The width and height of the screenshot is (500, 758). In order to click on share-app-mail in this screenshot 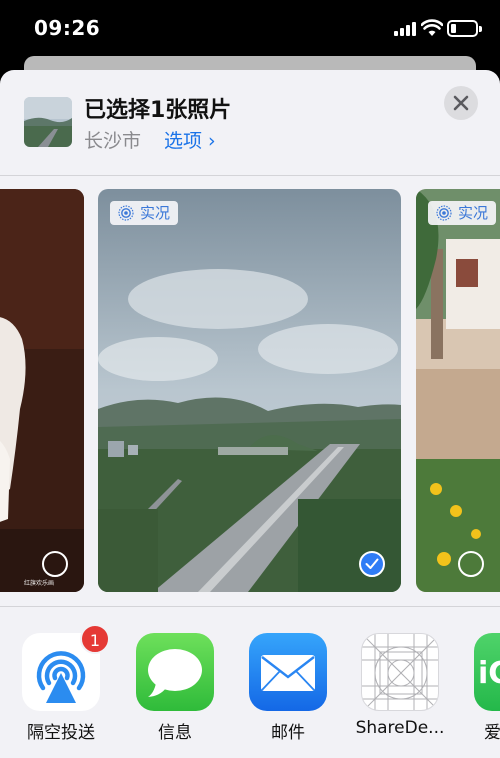, I will do `click(288, 672)`.